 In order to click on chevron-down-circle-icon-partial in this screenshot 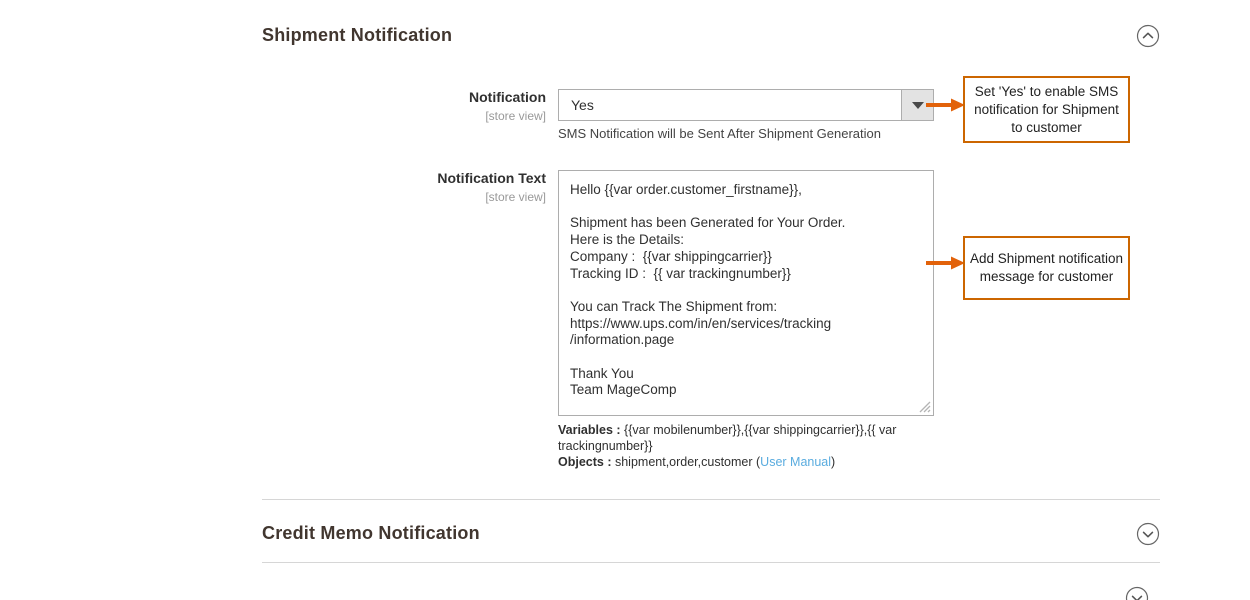, I will do `click(1137, 593)`.